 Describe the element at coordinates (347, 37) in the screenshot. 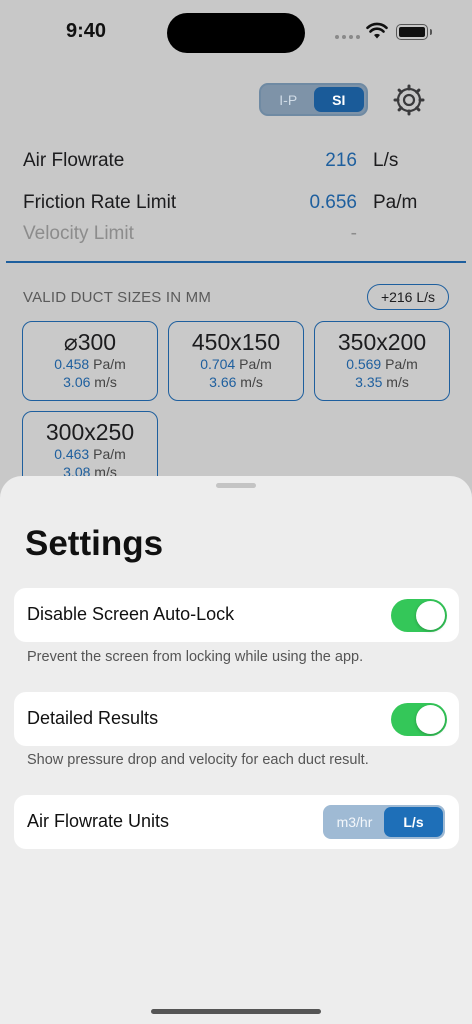

I see `cellular-signal-icon` at that location.